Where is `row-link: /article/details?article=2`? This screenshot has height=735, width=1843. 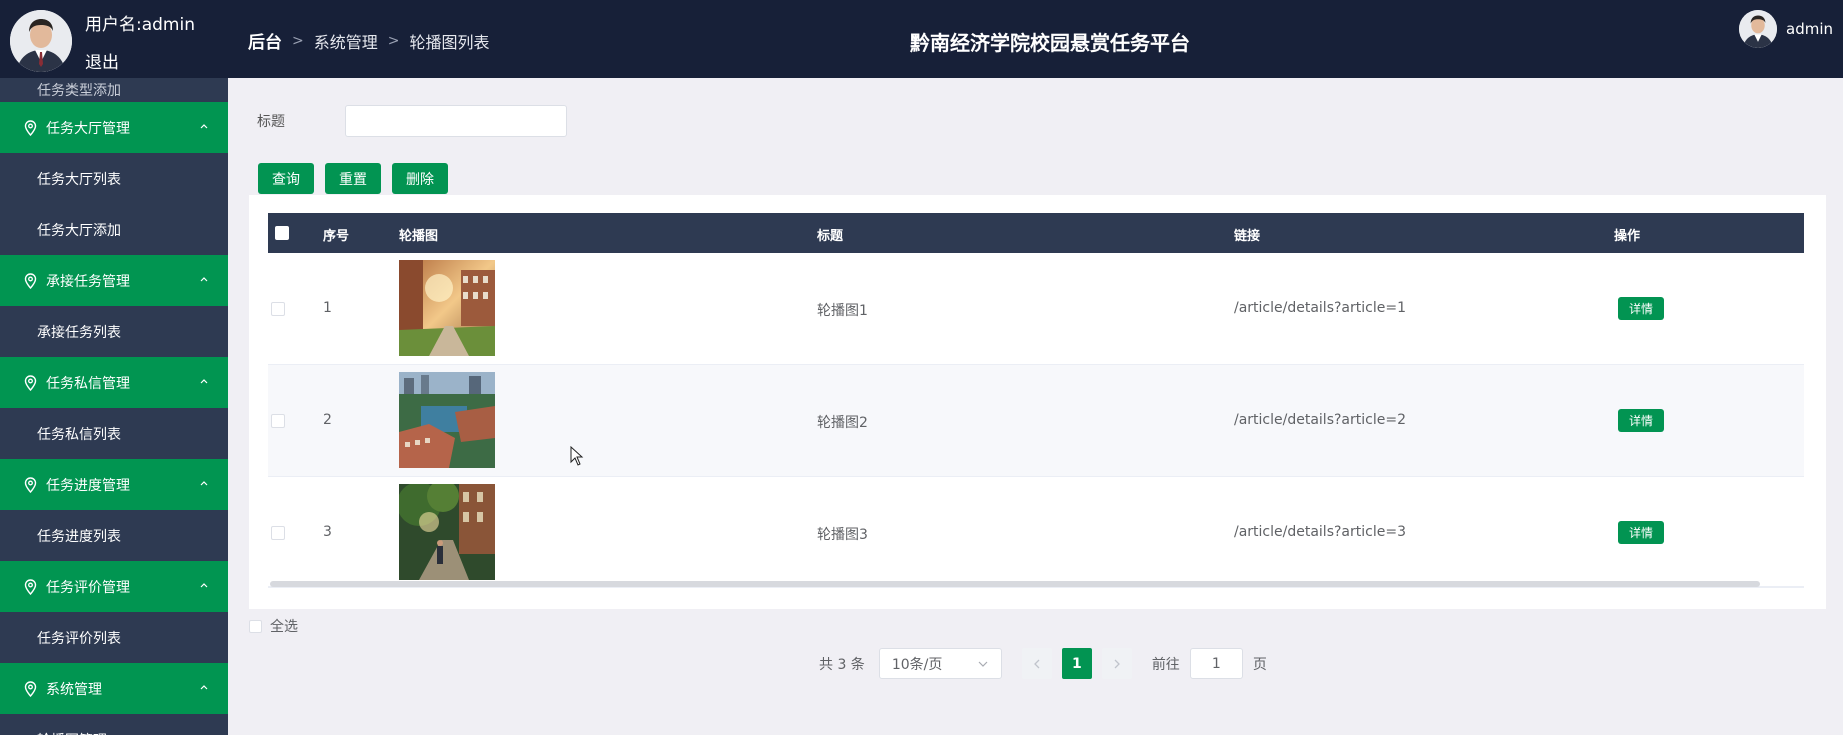 row-link: /article/details?article=2 is located at coordinates (1320, 420).